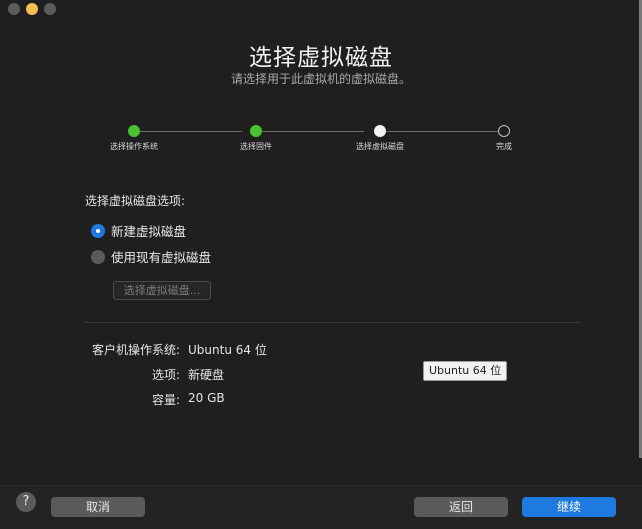 Image resolution: width=642 pixels, height=529 pixels. I want to click on capacity-label: 容量:, so click(165, 400).